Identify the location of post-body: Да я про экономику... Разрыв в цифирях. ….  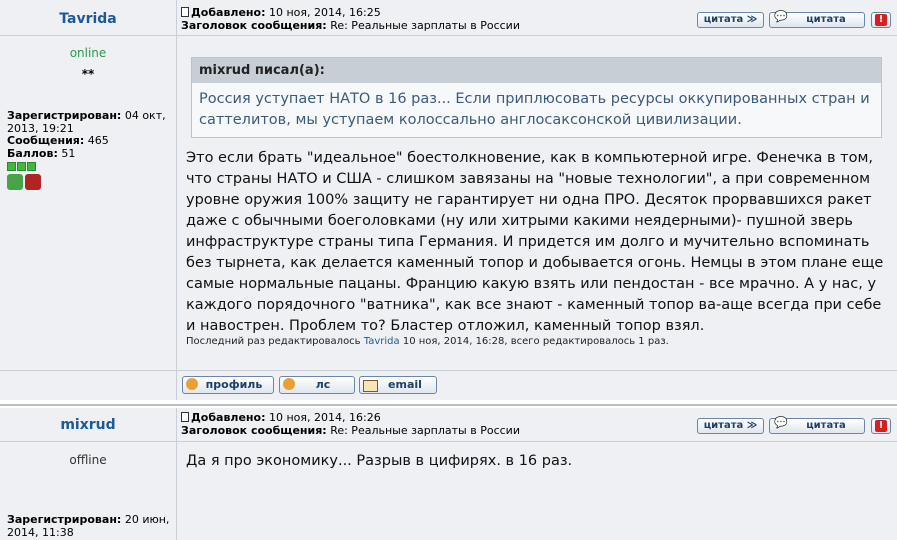
(379, 461).